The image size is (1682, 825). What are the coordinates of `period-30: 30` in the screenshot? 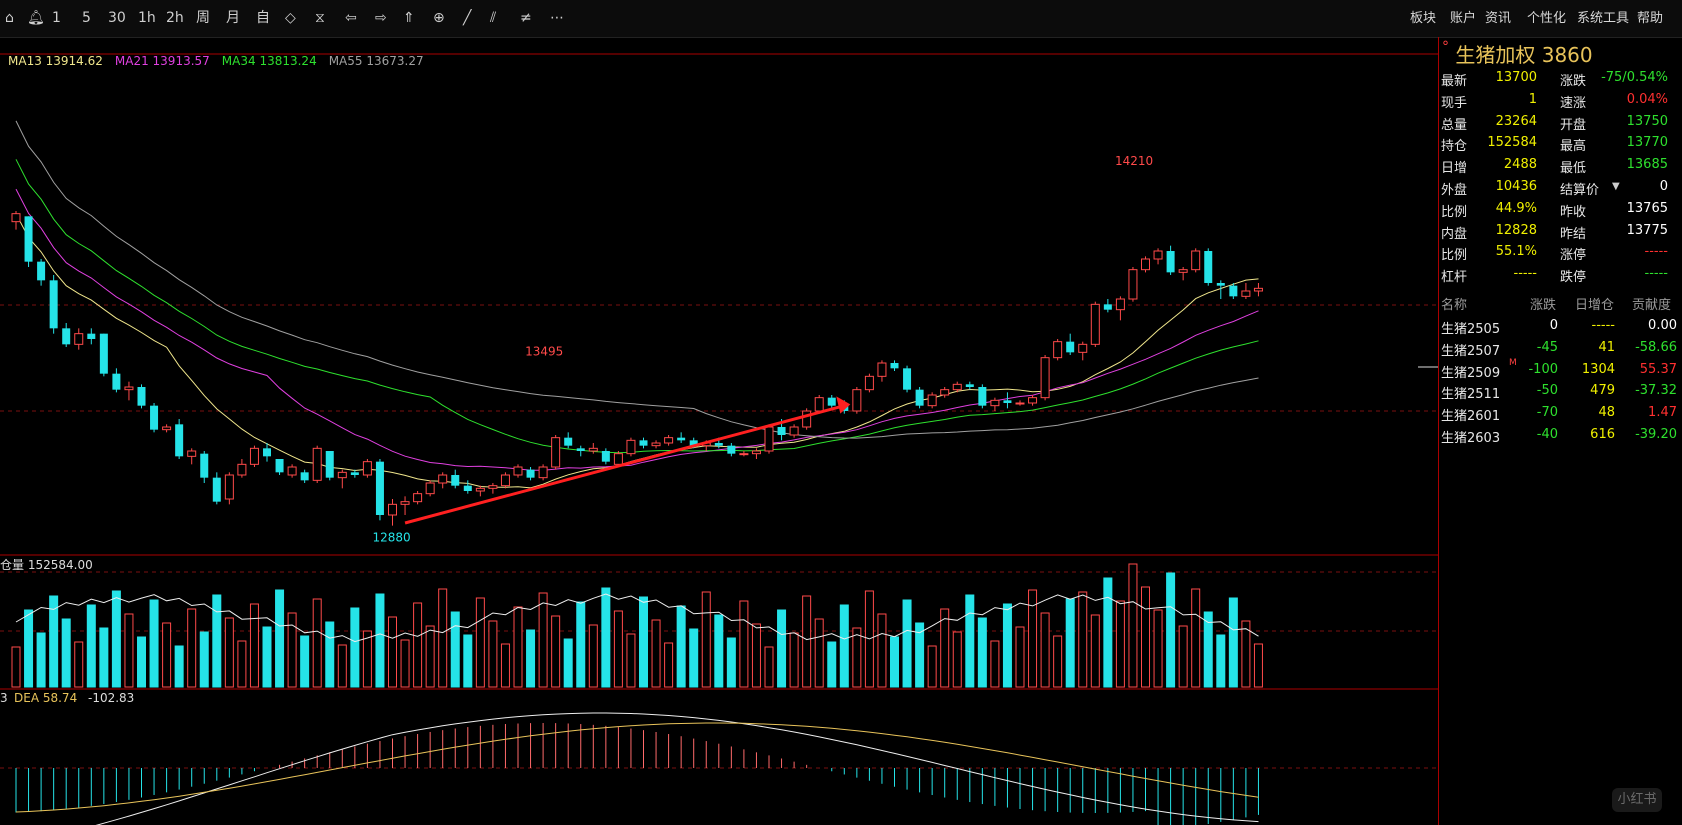 It's located at (117, 18).